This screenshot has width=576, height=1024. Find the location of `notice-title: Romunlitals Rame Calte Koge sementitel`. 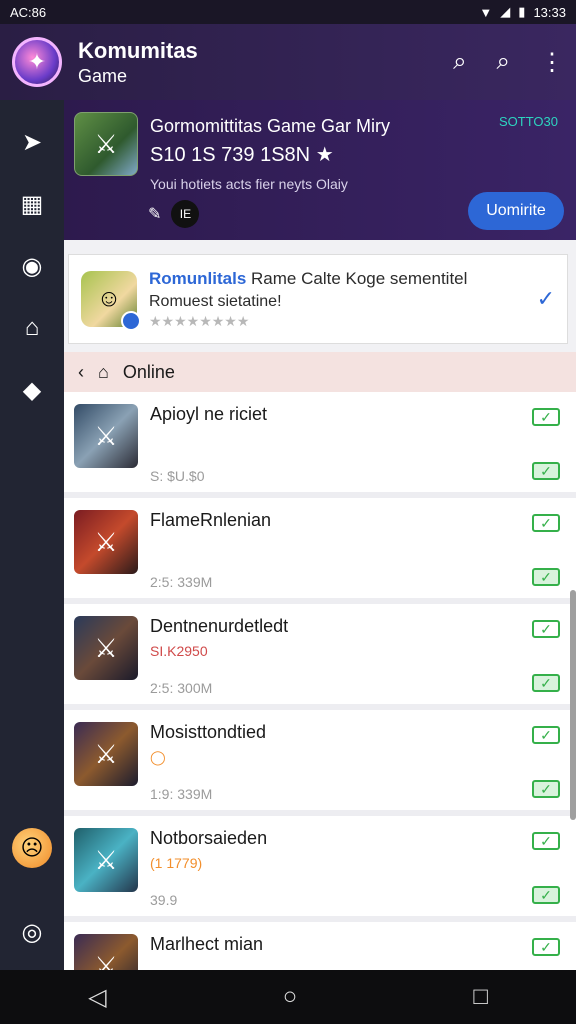

notice-title: Romunlitals Rame Calte Koge sementitel is located at coordinates (343, 279).